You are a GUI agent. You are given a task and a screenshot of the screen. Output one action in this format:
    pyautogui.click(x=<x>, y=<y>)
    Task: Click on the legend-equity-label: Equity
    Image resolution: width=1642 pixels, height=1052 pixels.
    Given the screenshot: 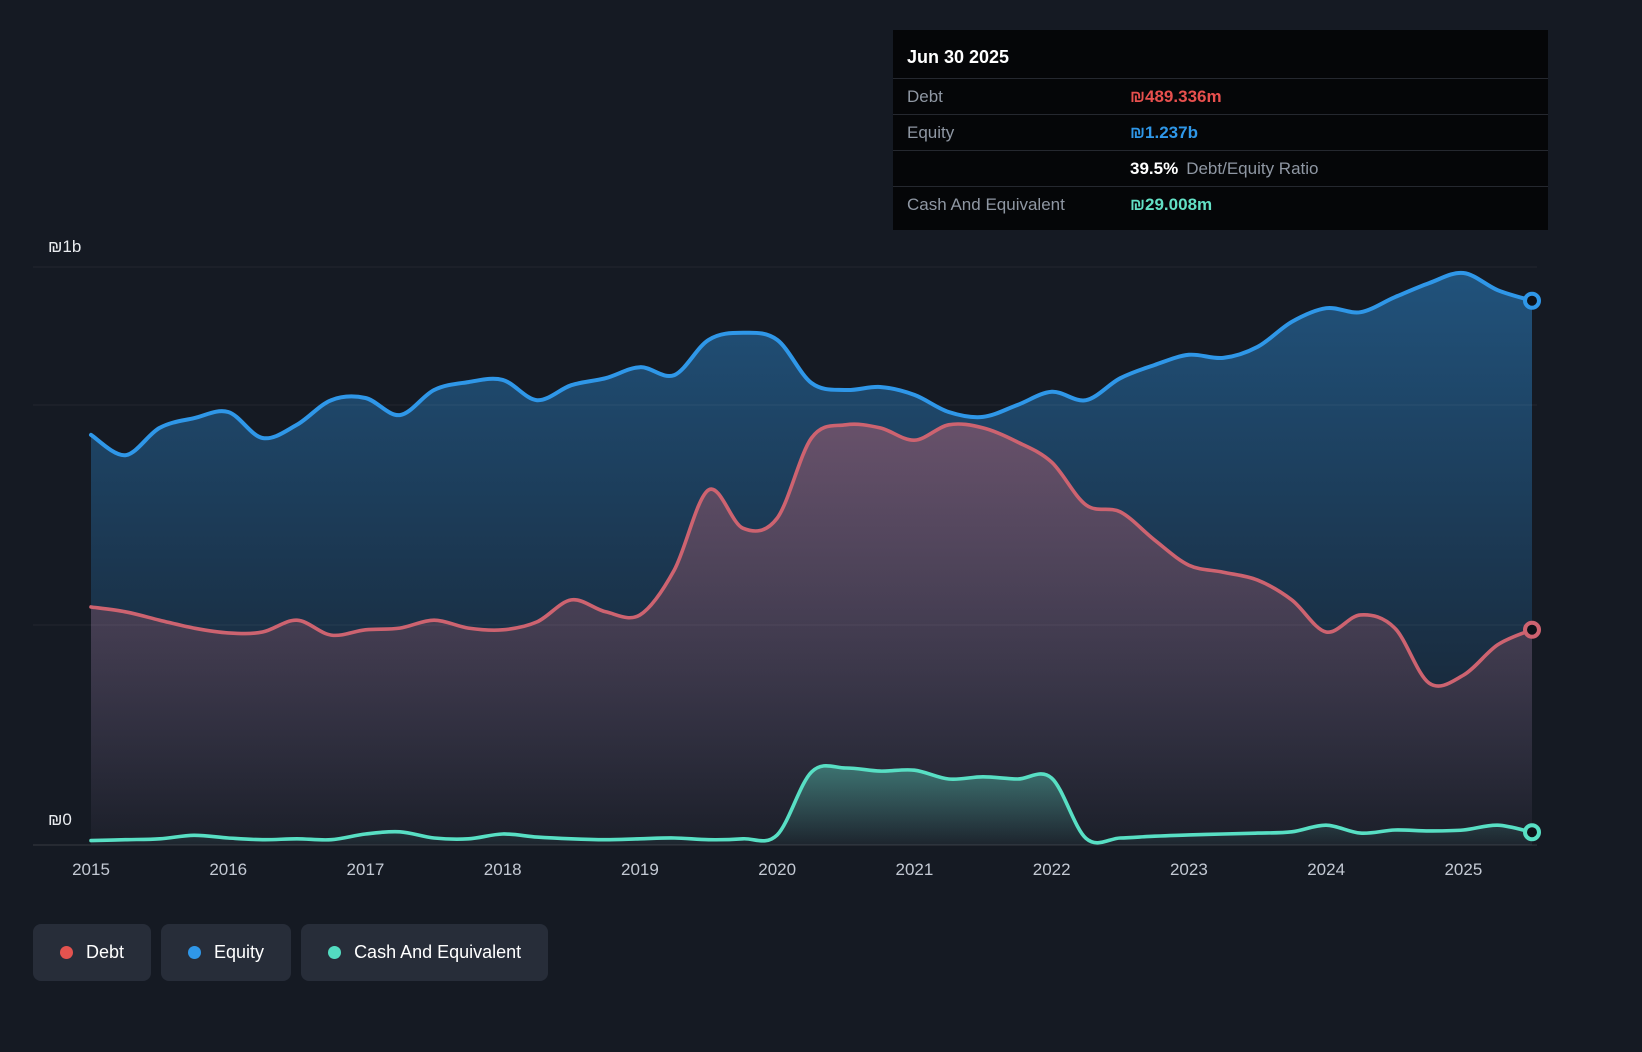 What is the action you would take?
    pyautogui.click(x=239, y=952)
    